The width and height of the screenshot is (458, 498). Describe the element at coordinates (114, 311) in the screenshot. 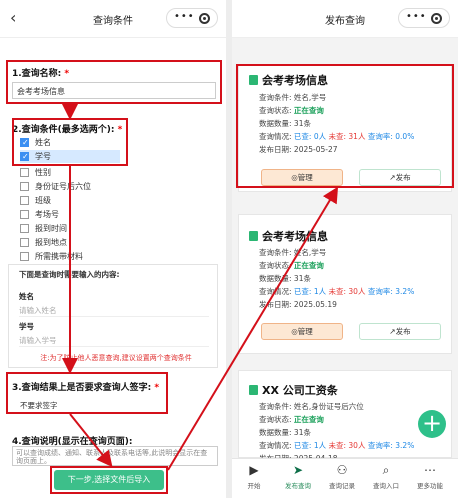

I see `preview-field-placeholder: 请输入姓名` at that location.